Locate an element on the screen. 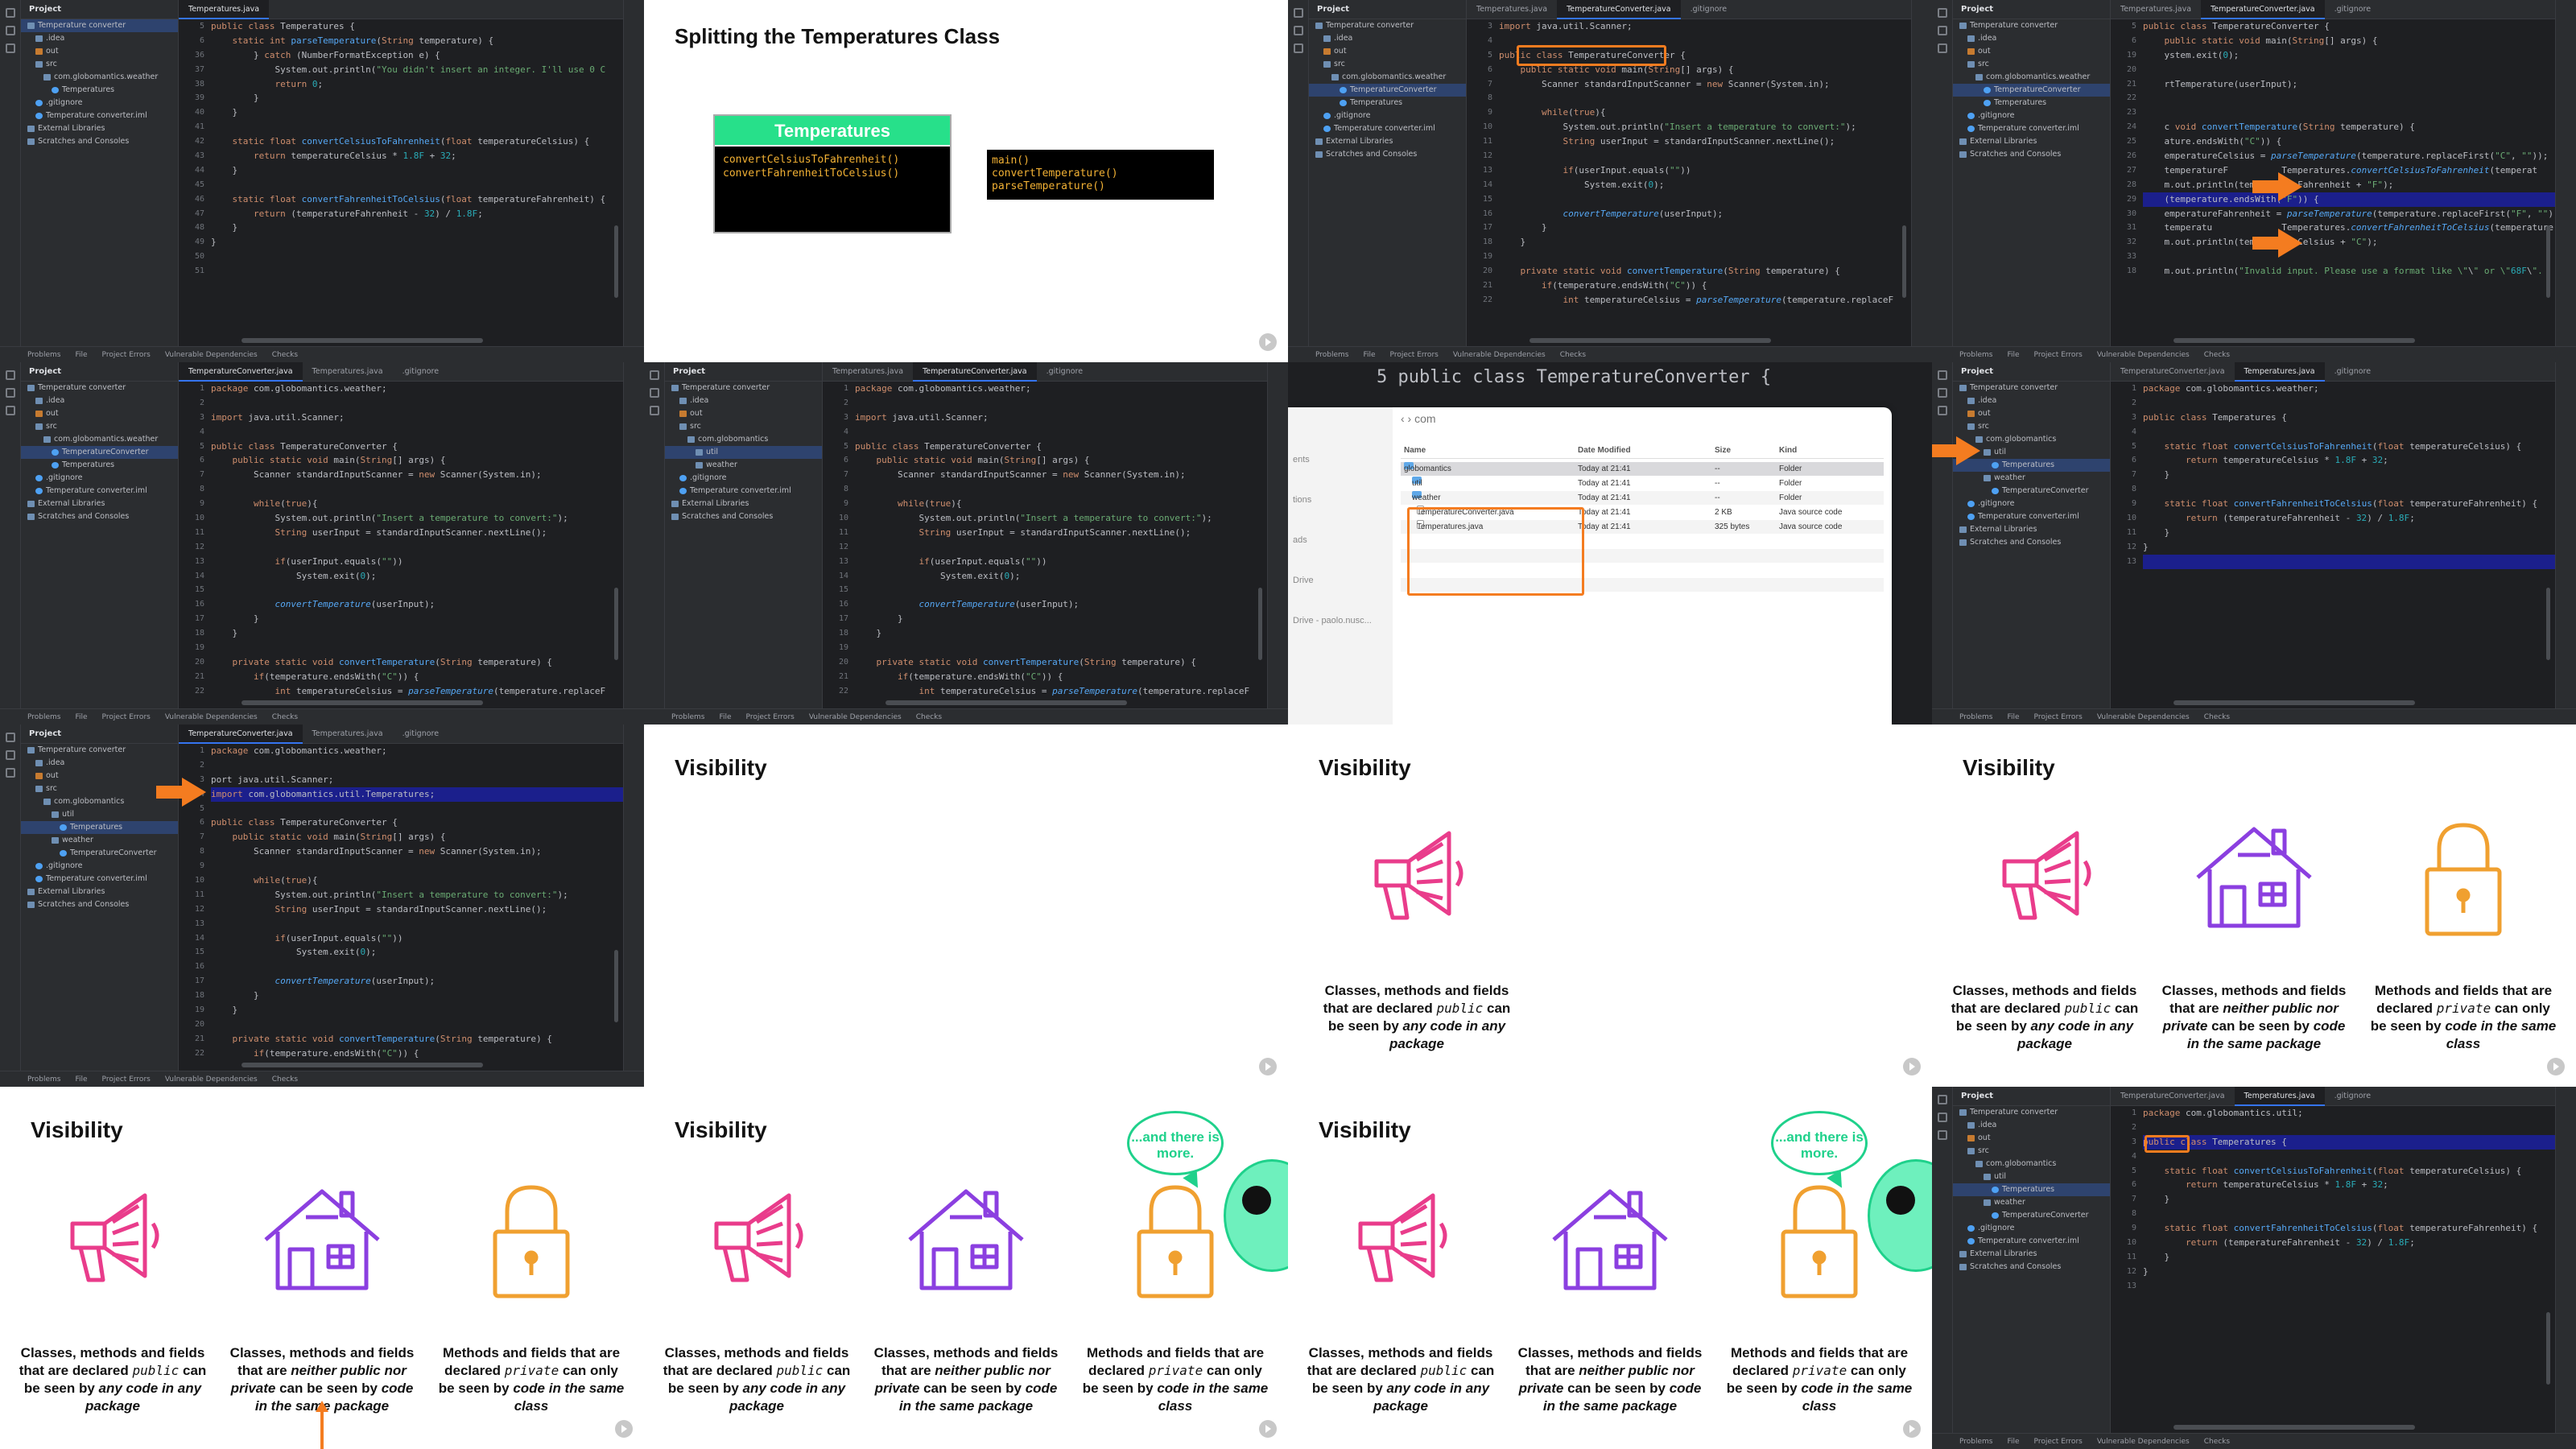 This screenshot has height=1449, width=2576. folder-icon is located at coordinates (1942, 13).